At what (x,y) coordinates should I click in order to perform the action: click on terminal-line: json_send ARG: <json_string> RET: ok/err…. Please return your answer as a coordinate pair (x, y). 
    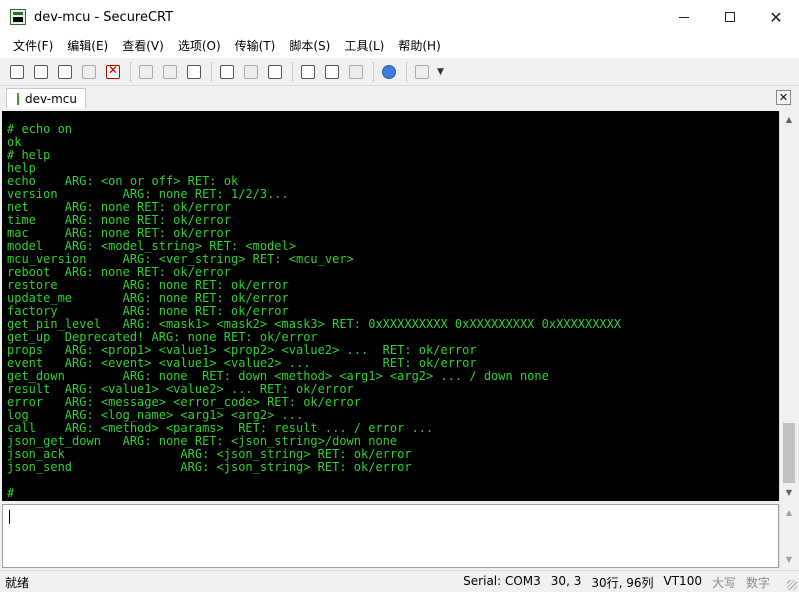
    Looking at the image, I should click on (209, 467).